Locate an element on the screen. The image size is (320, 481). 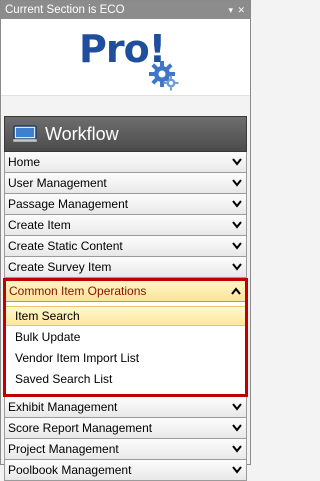
menu-item-label: Passage Management is located at coordinates (68, 204).